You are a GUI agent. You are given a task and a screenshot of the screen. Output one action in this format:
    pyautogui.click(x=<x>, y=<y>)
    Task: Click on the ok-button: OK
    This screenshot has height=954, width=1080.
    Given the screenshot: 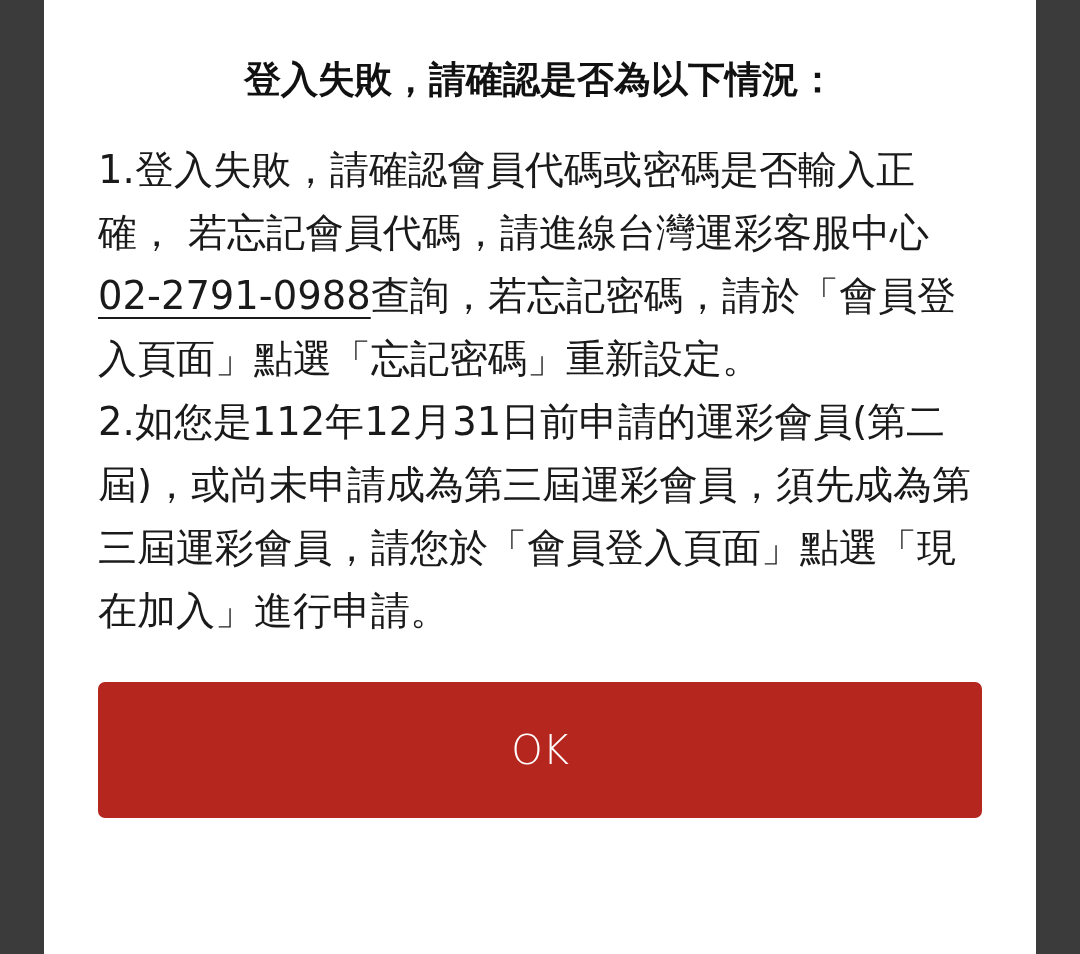 What is the action you would take?
    pyautogui.click(x=540, y=750)
    